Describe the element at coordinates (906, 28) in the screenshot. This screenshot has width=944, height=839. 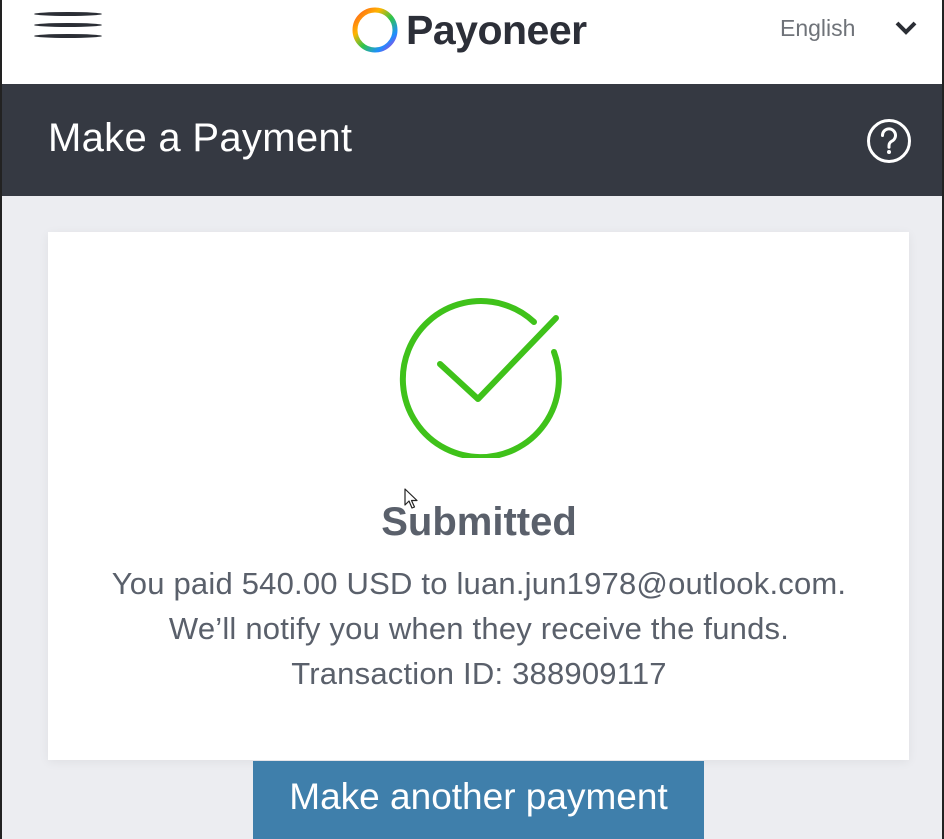
I see `chevron-down-icon` at that location.